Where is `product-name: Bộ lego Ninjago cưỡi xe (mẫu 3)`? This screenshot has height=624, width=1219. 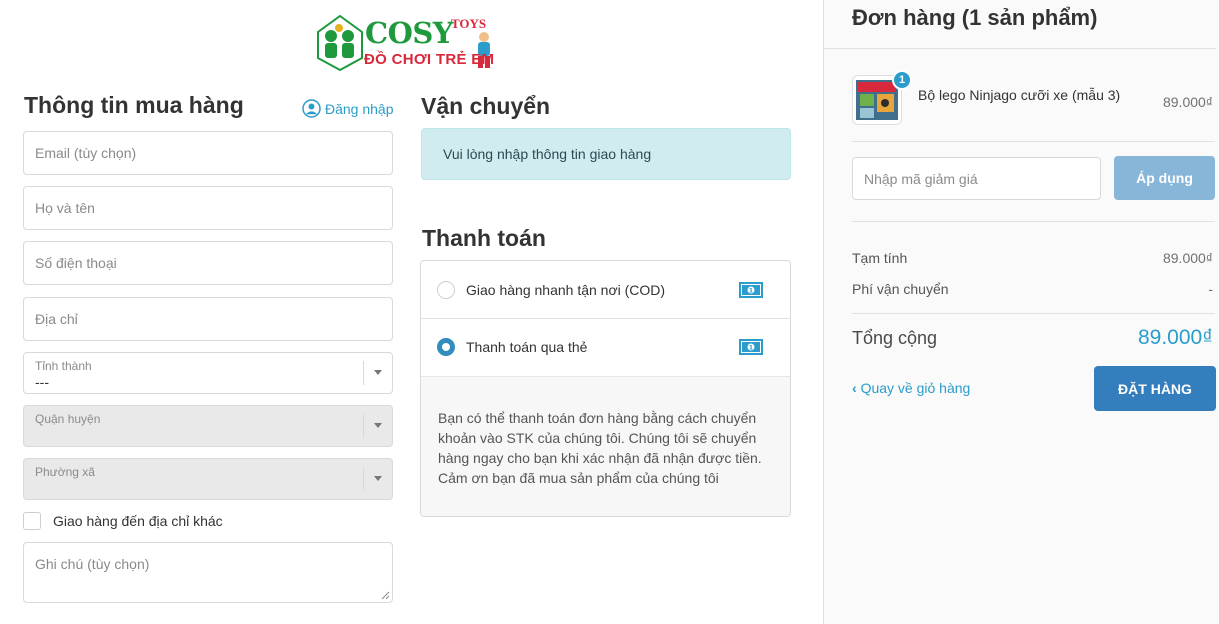 product-name: Bộ lego Ninjago cưỡi xe (mẫu 3) is located at coordinates (1019, 95).